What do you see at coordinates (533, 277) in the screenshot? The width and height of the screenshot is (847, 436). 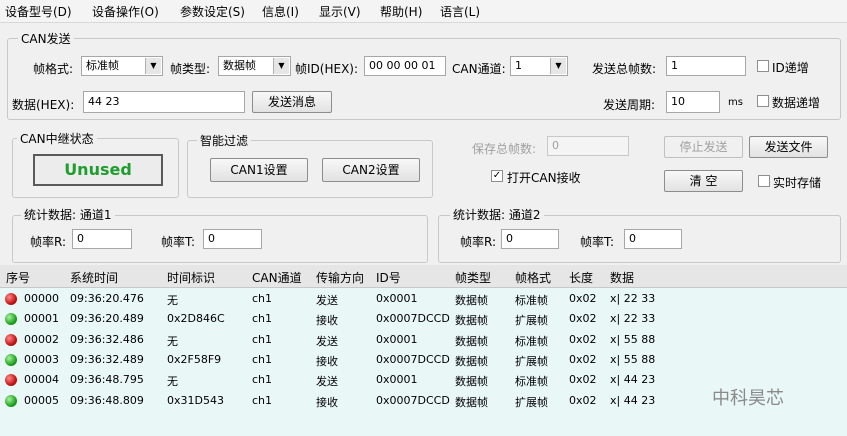 I see `column-header-frame-format: 帧格式` at bounding box center [533, 277].